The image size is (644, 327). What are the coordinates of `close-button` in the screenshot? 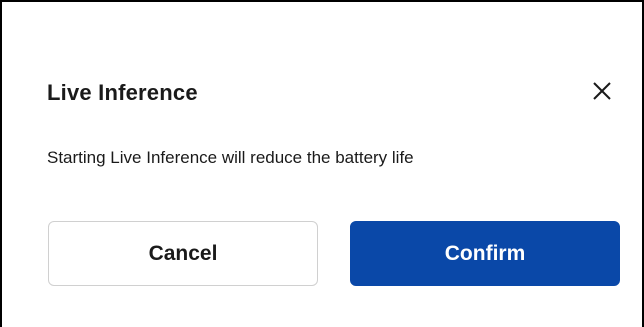 It's located at (602, 92).